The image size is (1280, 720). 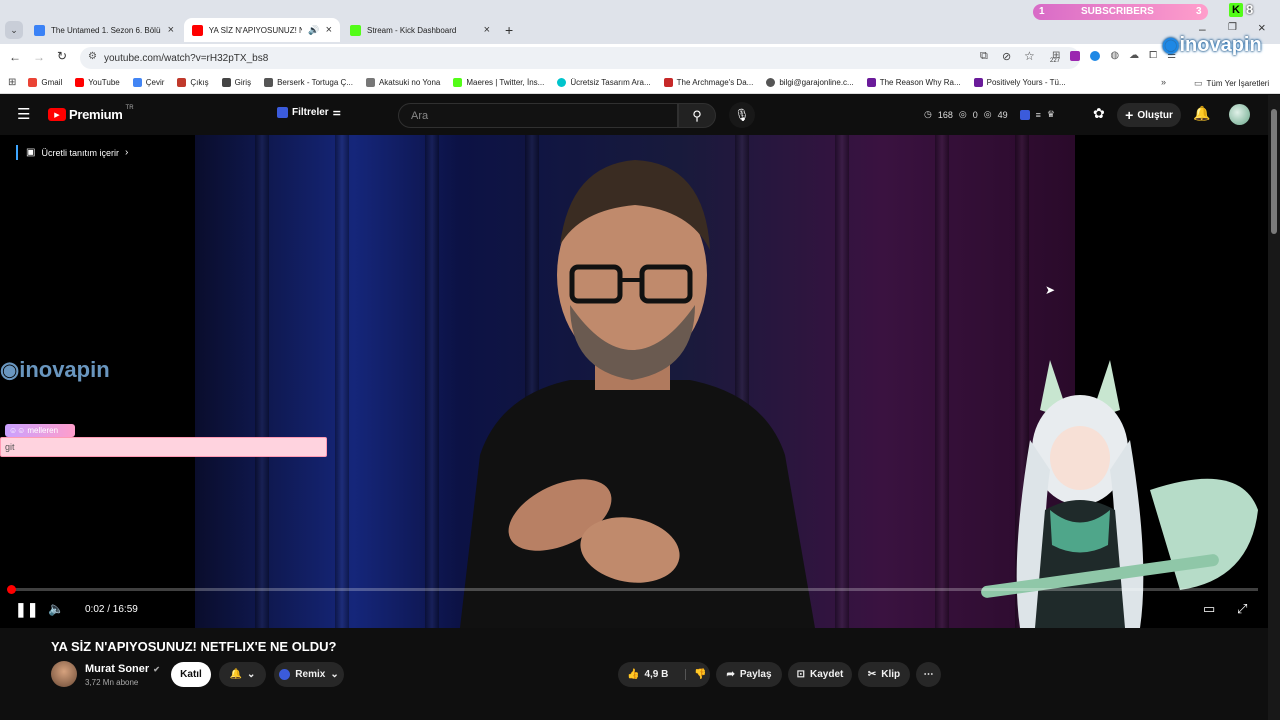 I want to click on filters-button: Filtreler ⚌, so click(x=309, y=112).